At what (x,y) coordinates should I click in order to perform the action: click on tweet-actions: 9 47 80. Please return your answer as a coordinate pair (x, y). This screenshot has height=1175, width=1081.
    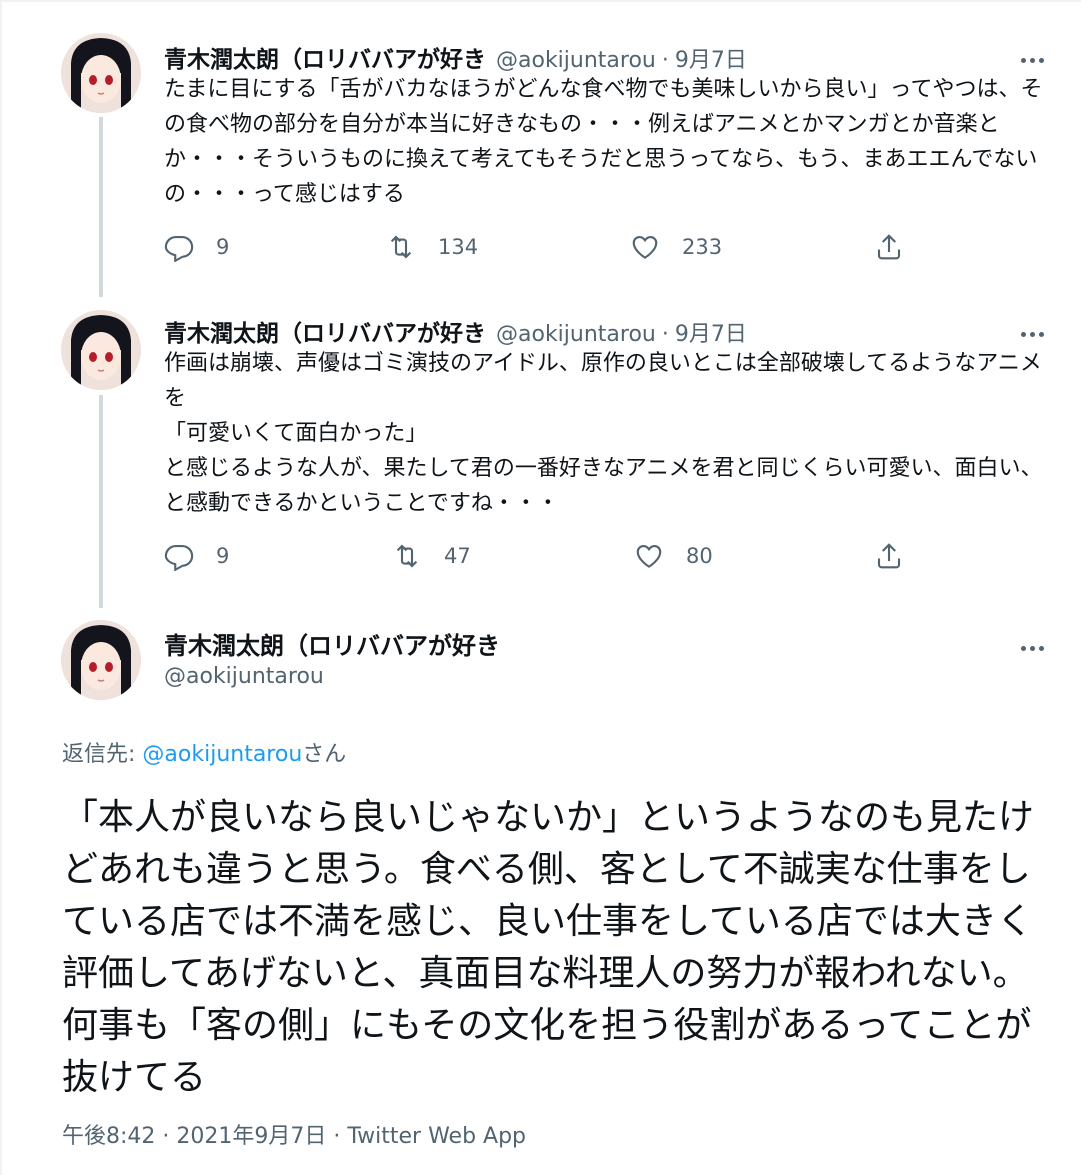
    Looking at the image, I should click on (534, 561).